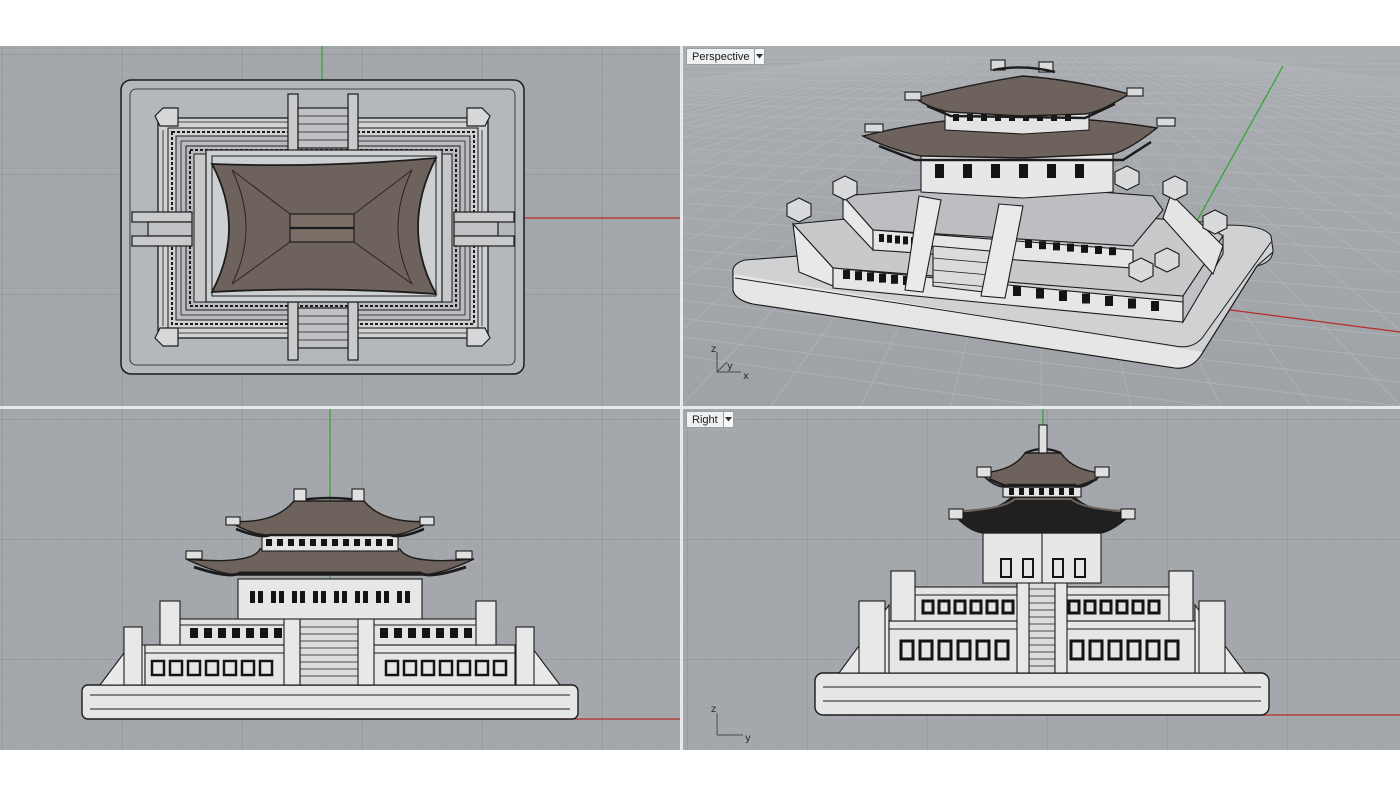 This screenshot has width=1400, height=800. Describe the element at coordinates (721, 56) in the screenshot. I see `viewport-title-text: Perspective` at that location.